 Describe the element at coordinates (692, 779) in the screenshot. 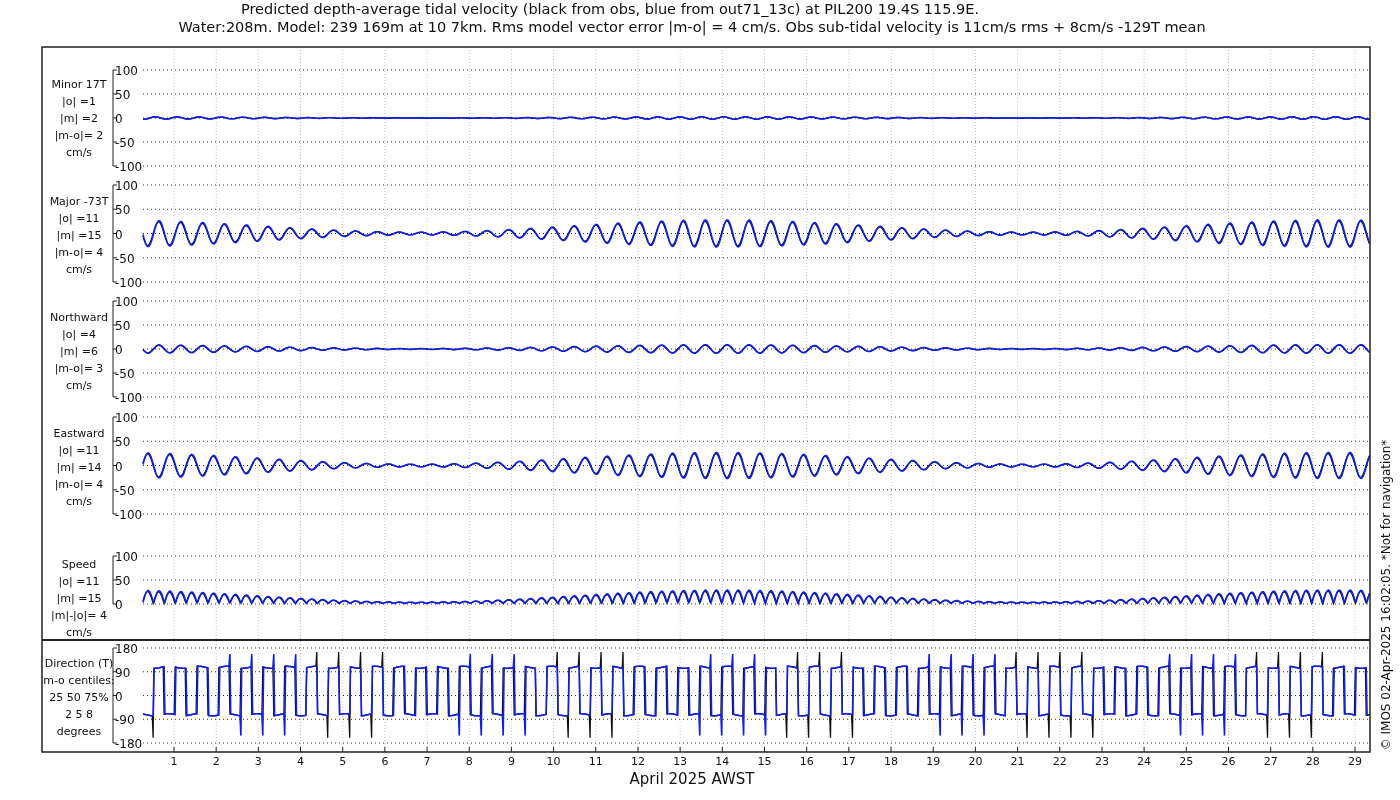

I see `axis-title: April 2025 AWST` at that location.